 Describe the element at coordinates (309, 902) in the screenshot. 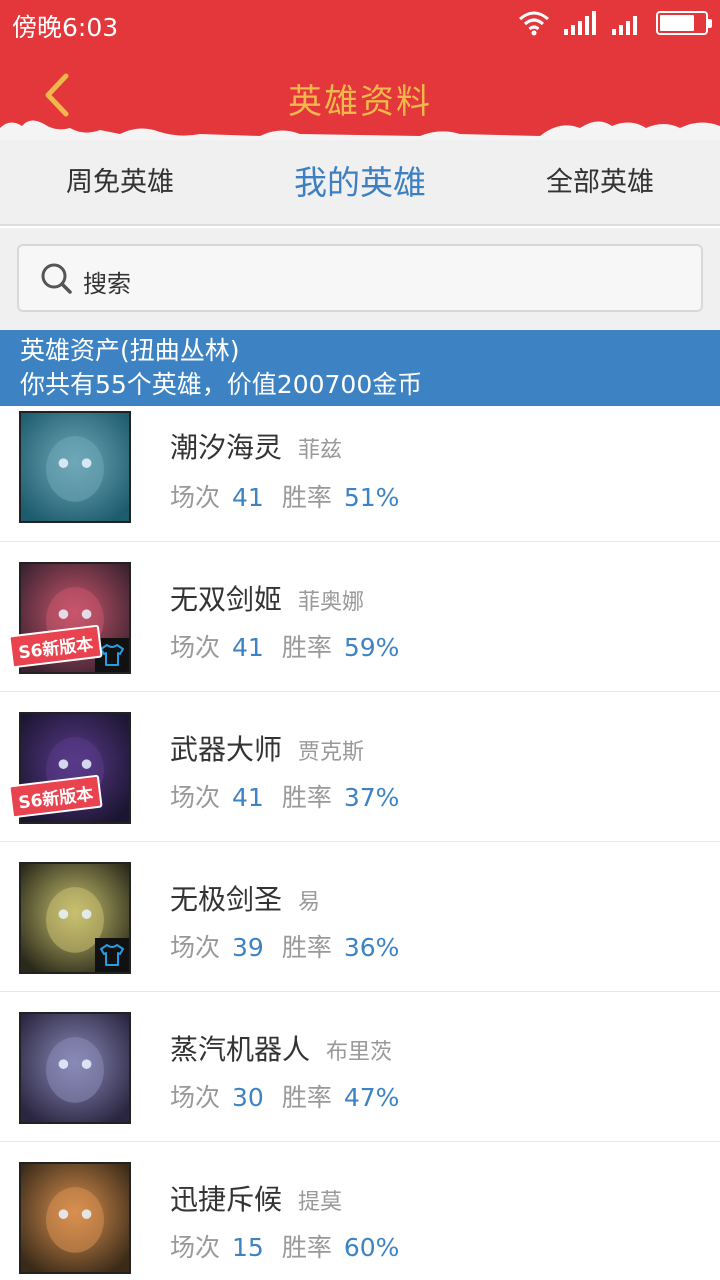

I see `hero-title: 易` at that location.